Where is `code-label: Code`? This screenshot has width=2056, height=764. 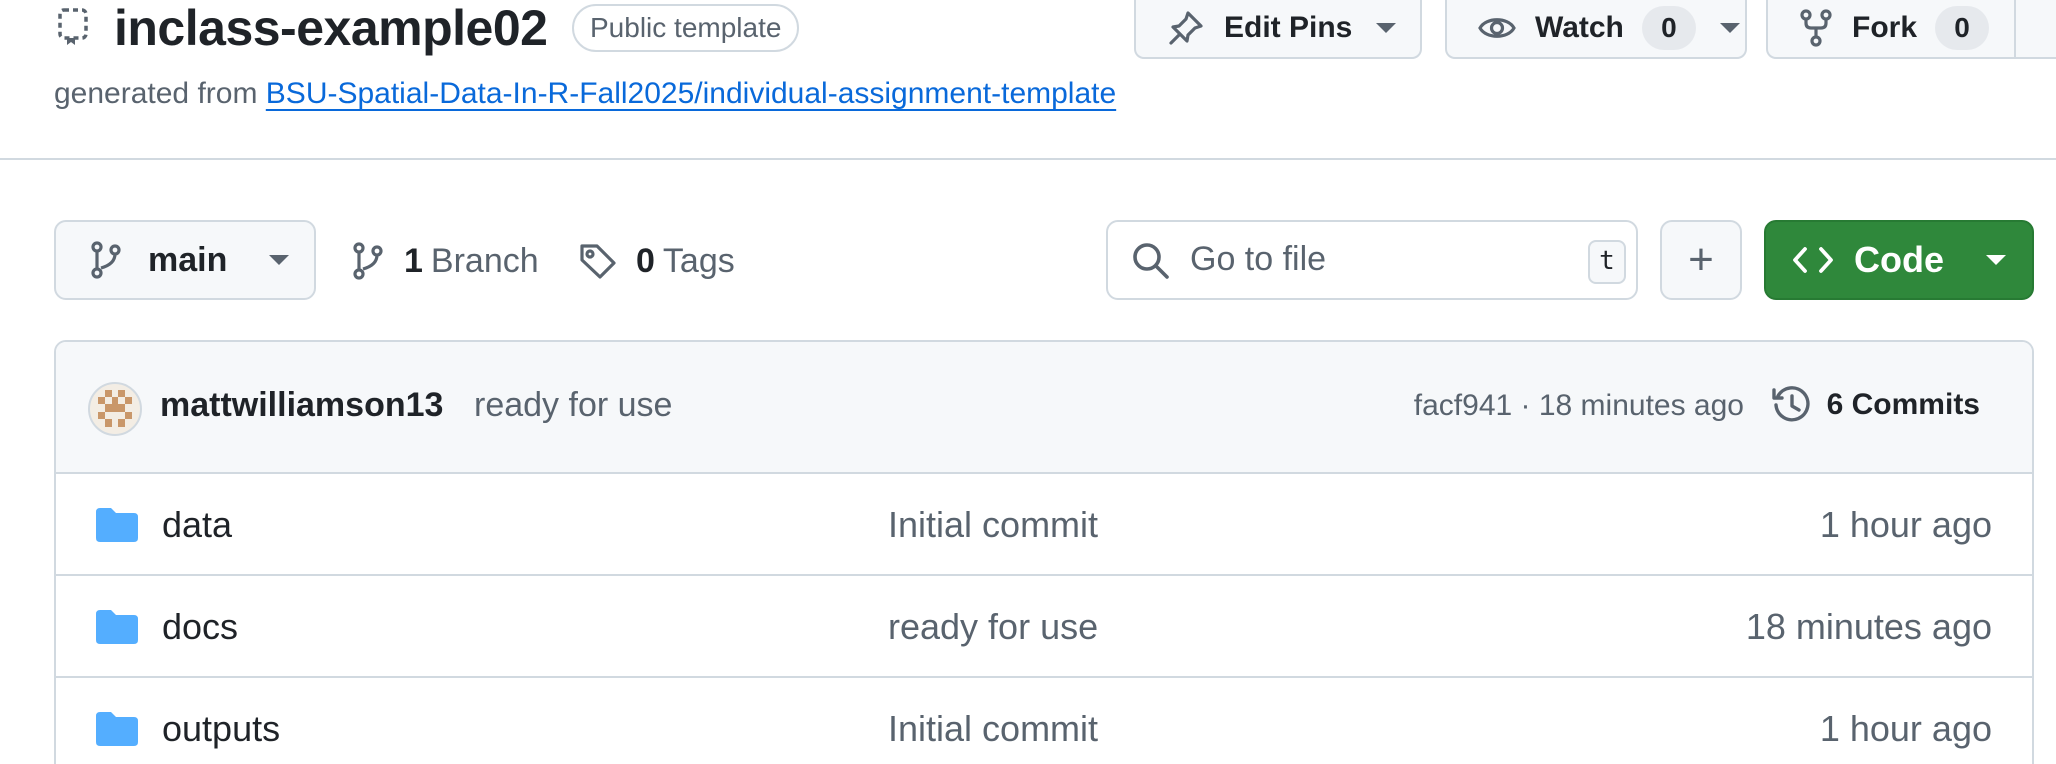 code-label: Code is located at coordinates (1899, 259).